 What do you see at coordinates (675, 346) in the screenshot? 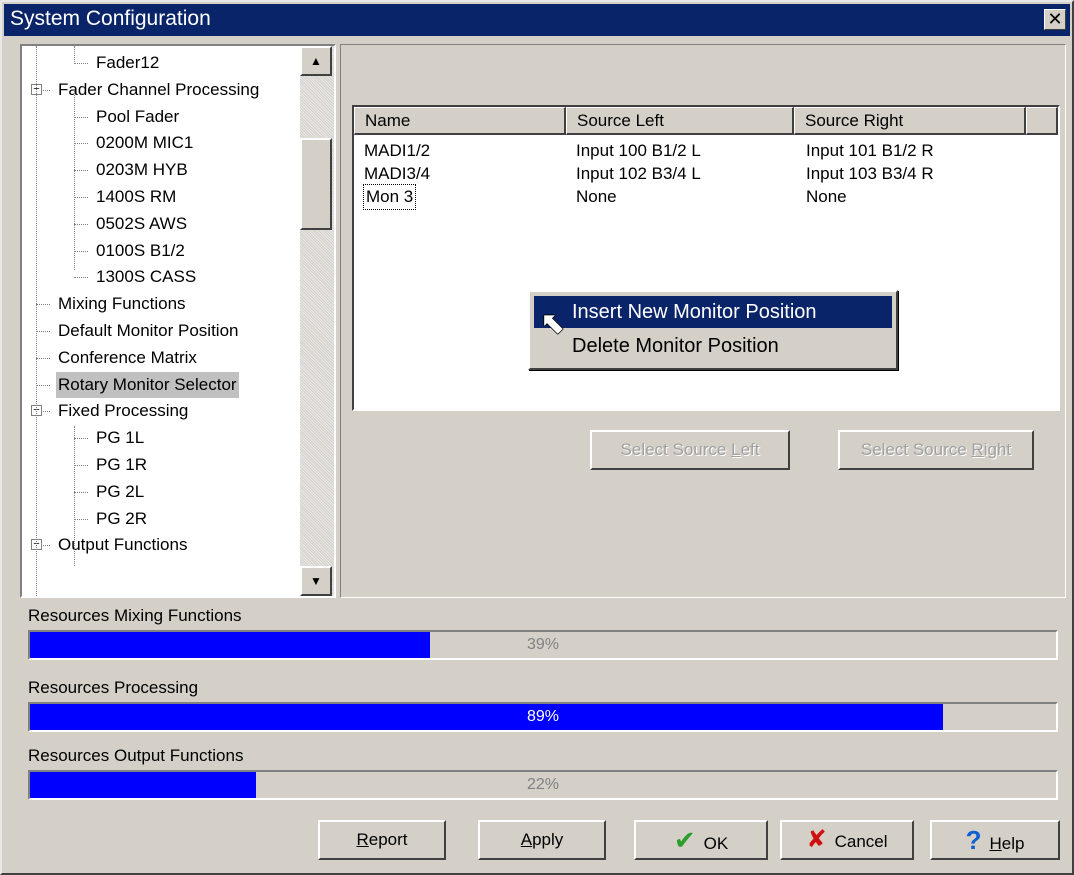
I see `menu-item-label: Delete Monitor Position` at bounding box center [675, 346].